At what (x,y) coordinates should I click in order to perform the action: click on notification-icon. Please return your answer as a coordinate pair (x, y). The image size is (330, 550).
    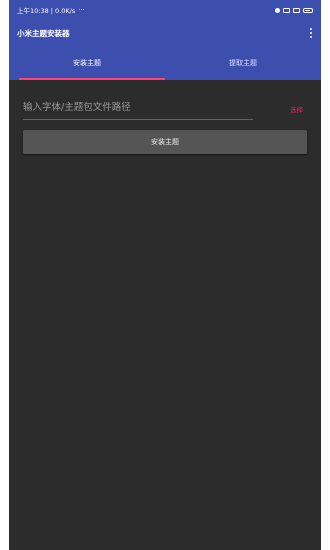
    Looking at the image, I should click on (277, 10).